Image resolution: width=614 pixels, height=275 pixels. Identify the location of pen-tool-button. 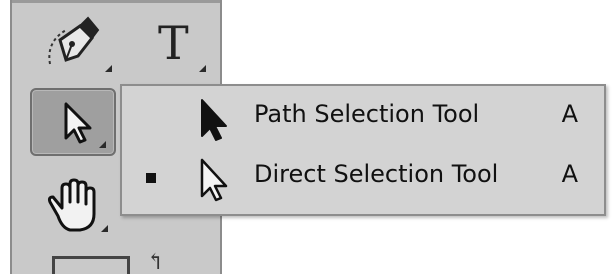
(78, 45).